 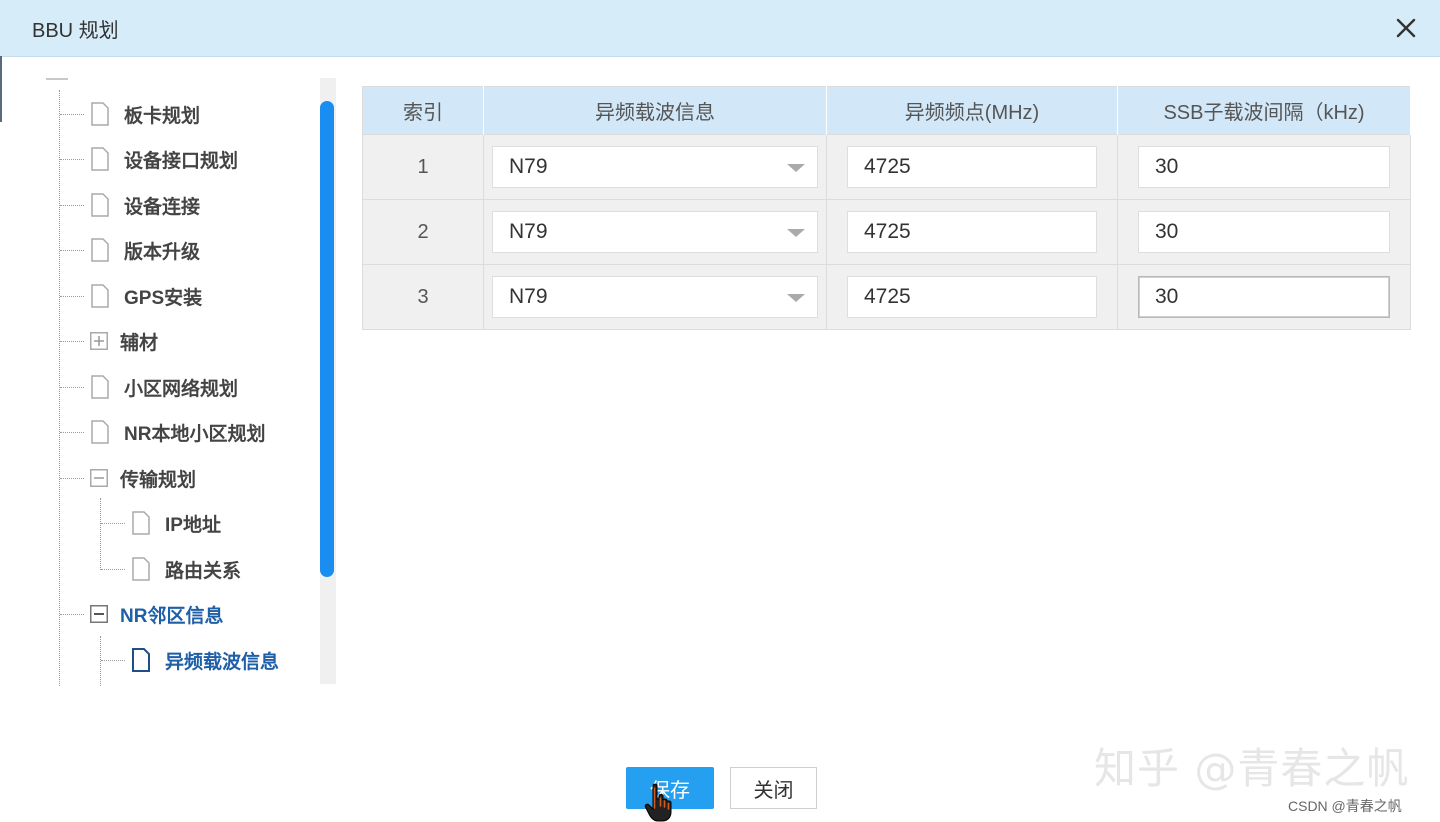 I want to click on tree-item-routing: 路由关系, so click(x=171, y=569).